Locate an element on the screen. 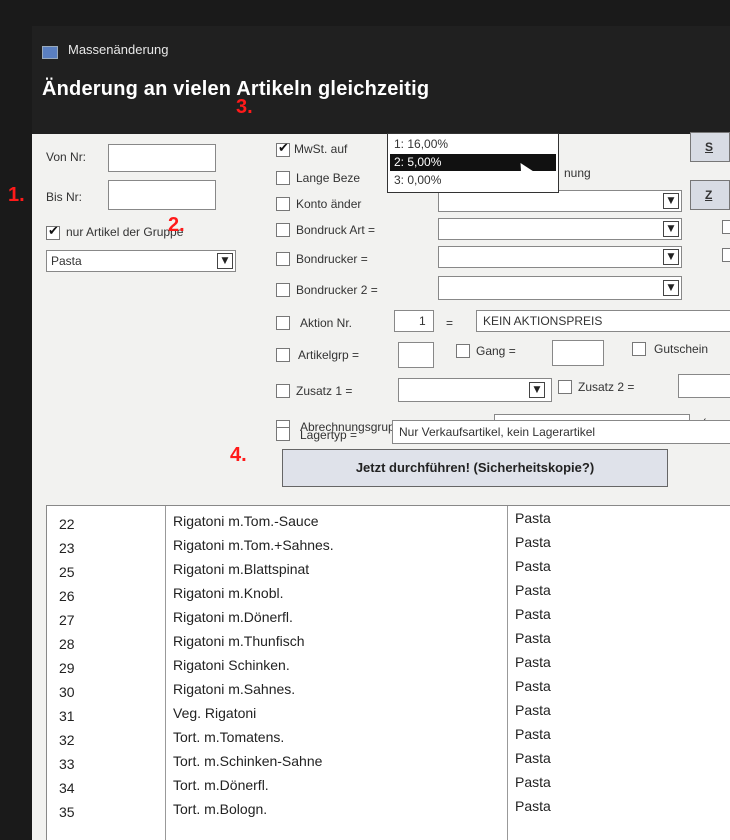  konto-label: Konto änder is located at coordinates (329, 204).